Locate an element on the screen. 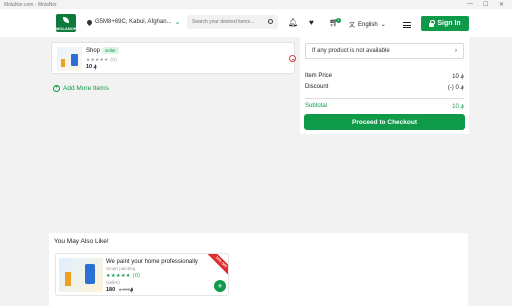 The image size is (512, 306). discount-ribbon: 10% OFF is located at coordinates (217, 265).